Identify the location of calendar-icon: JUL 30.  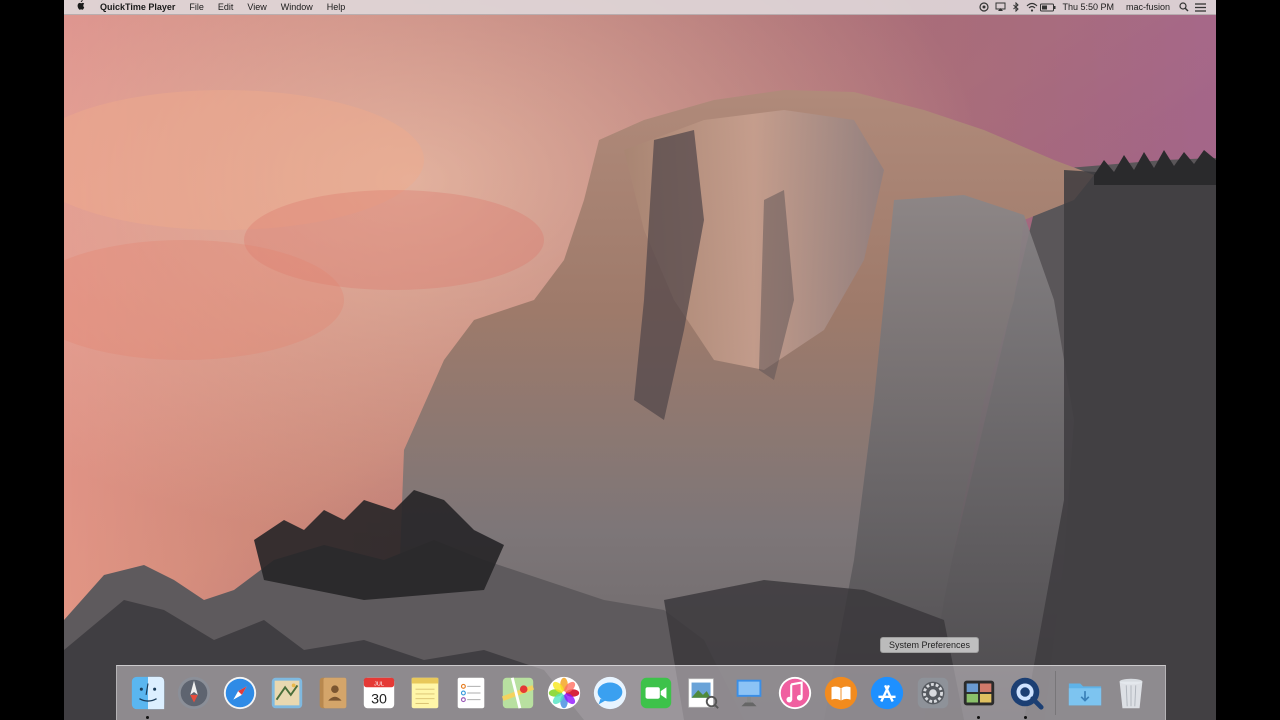
(379, 693).